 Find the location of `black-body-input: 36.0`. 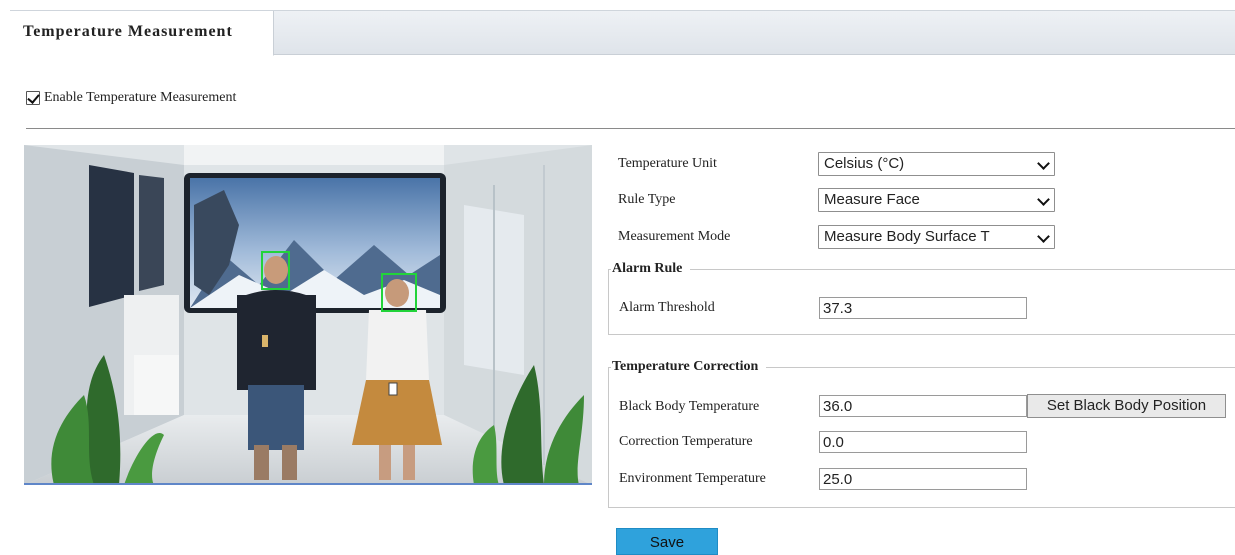

black-body-input: 36.0 is located at coordinates (923, 406).